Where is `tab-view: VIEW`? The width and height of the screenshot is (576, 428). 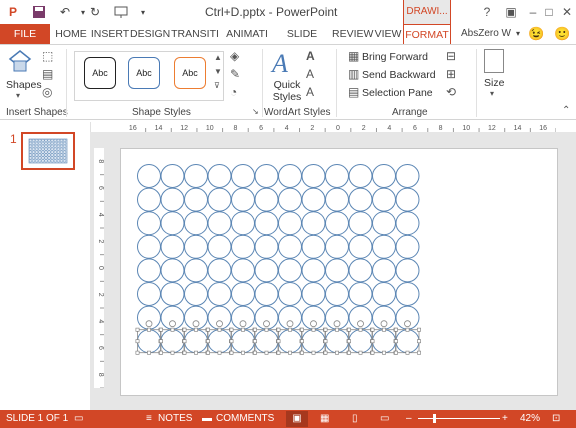 tab-view: VIEW is located at coordinates (388, 34).